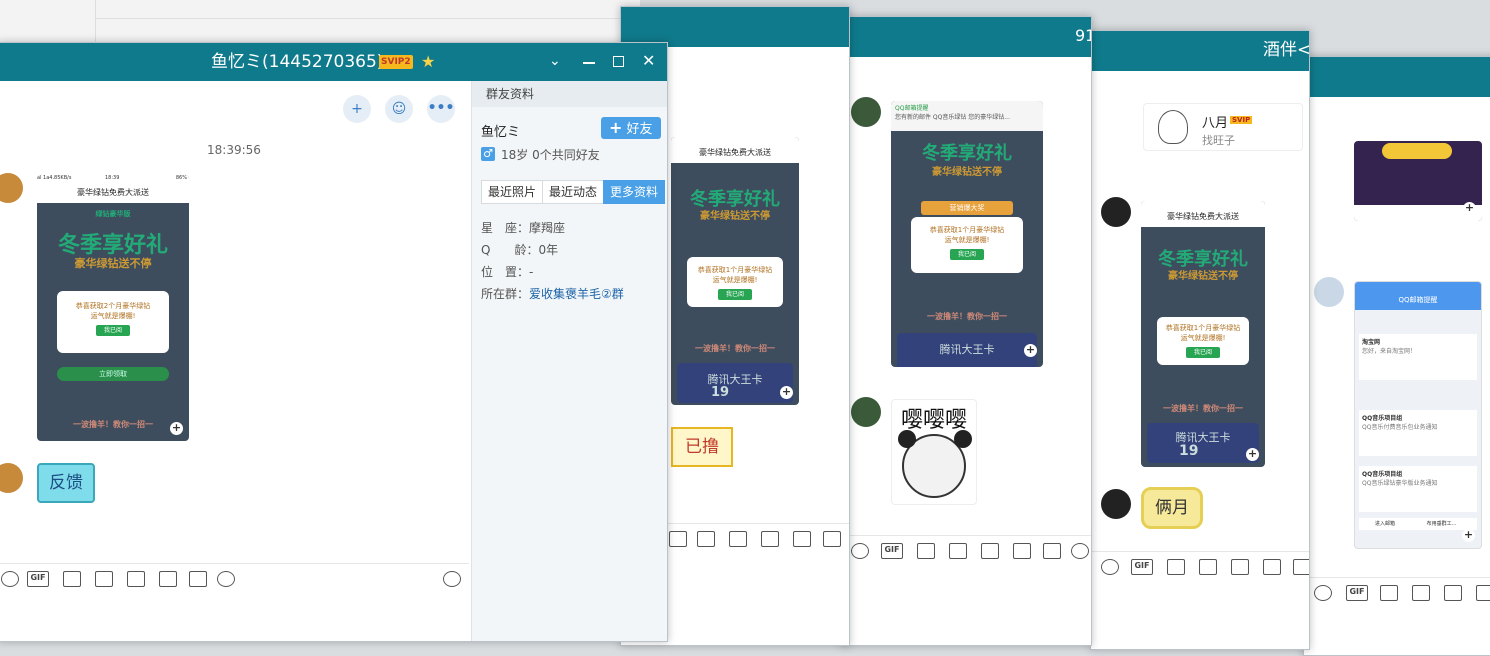 The height and width of the screenshot is (656, 1490). What do you see at coordinates (555, 61) in the screenshot?
I see `chevron-down-icon: ⌄` at bounding box center [555, 61].